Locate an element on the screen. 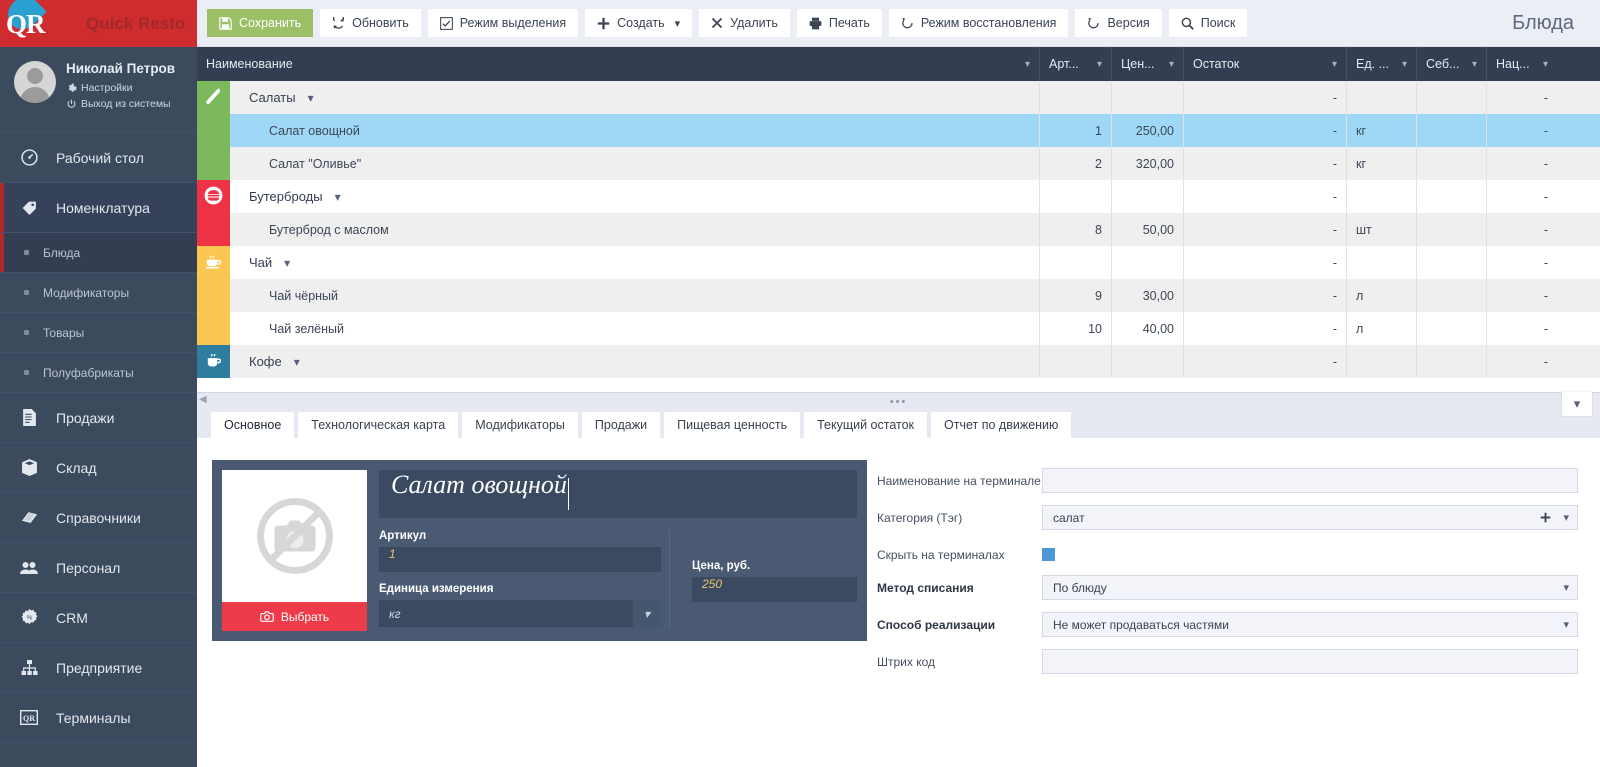 The image size is (1600, 767). print-button: Печать is located at coordinates (839, 23).